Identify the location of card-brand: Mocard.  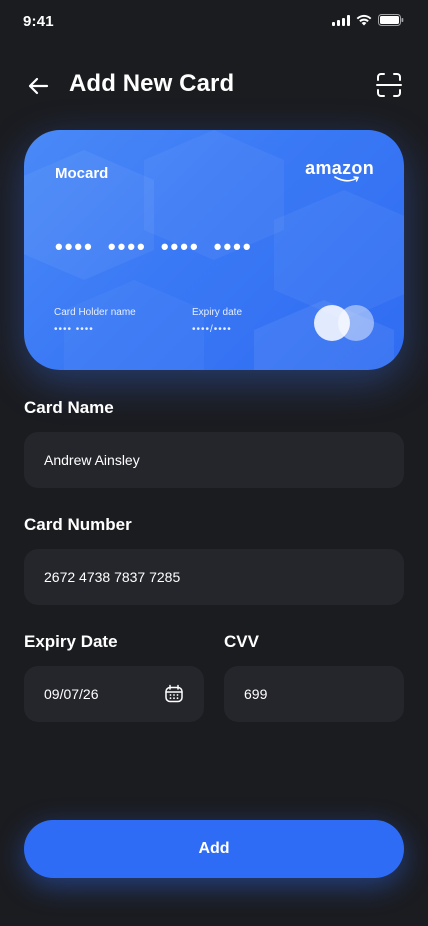
(82, 173).